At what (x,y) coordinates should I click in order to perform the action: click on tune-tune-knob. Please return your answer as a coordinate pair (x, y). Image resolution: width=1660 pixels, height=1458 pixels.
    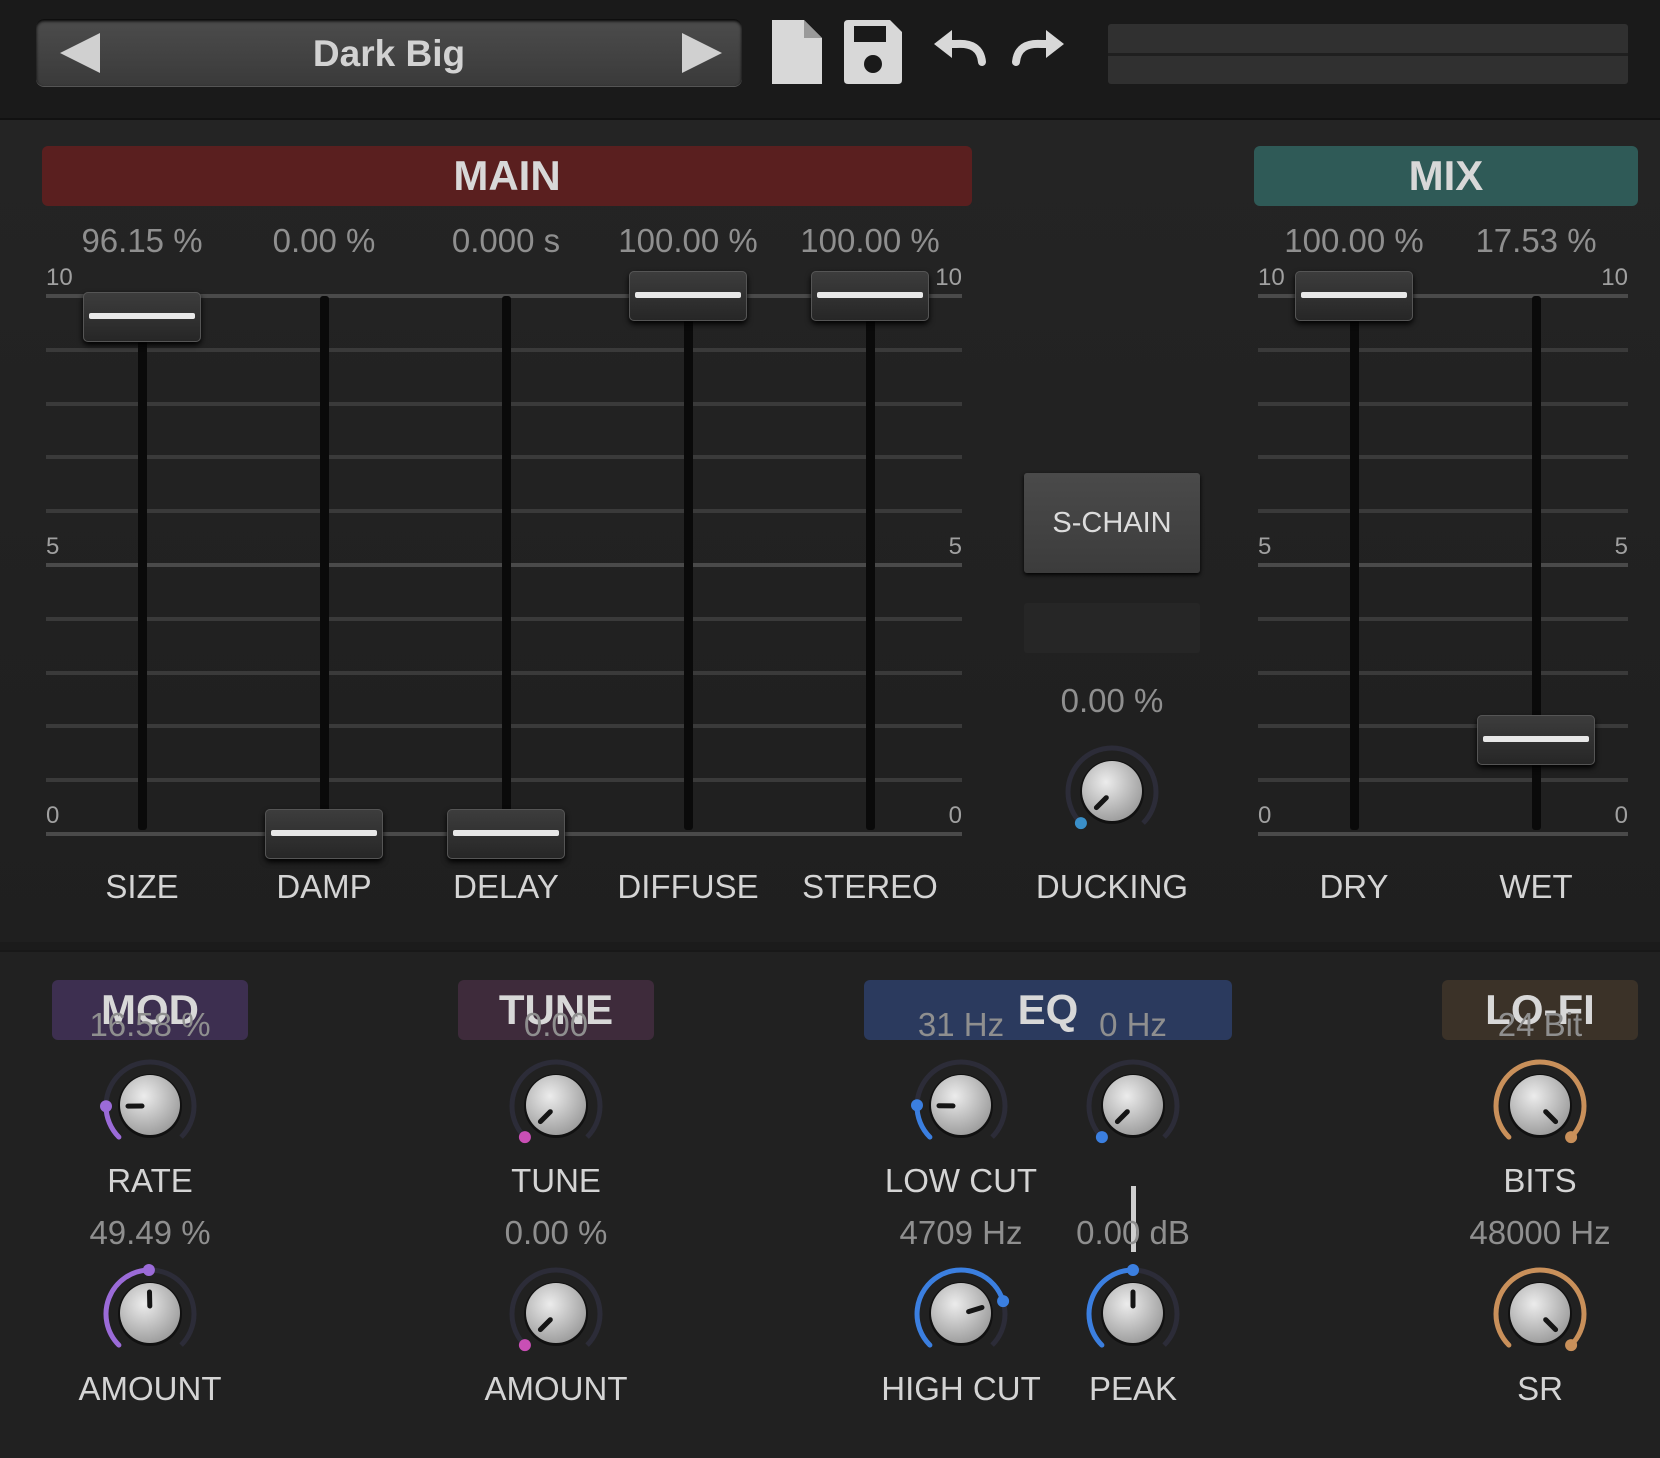
    Looking at the image, I should click on (556, 1106).